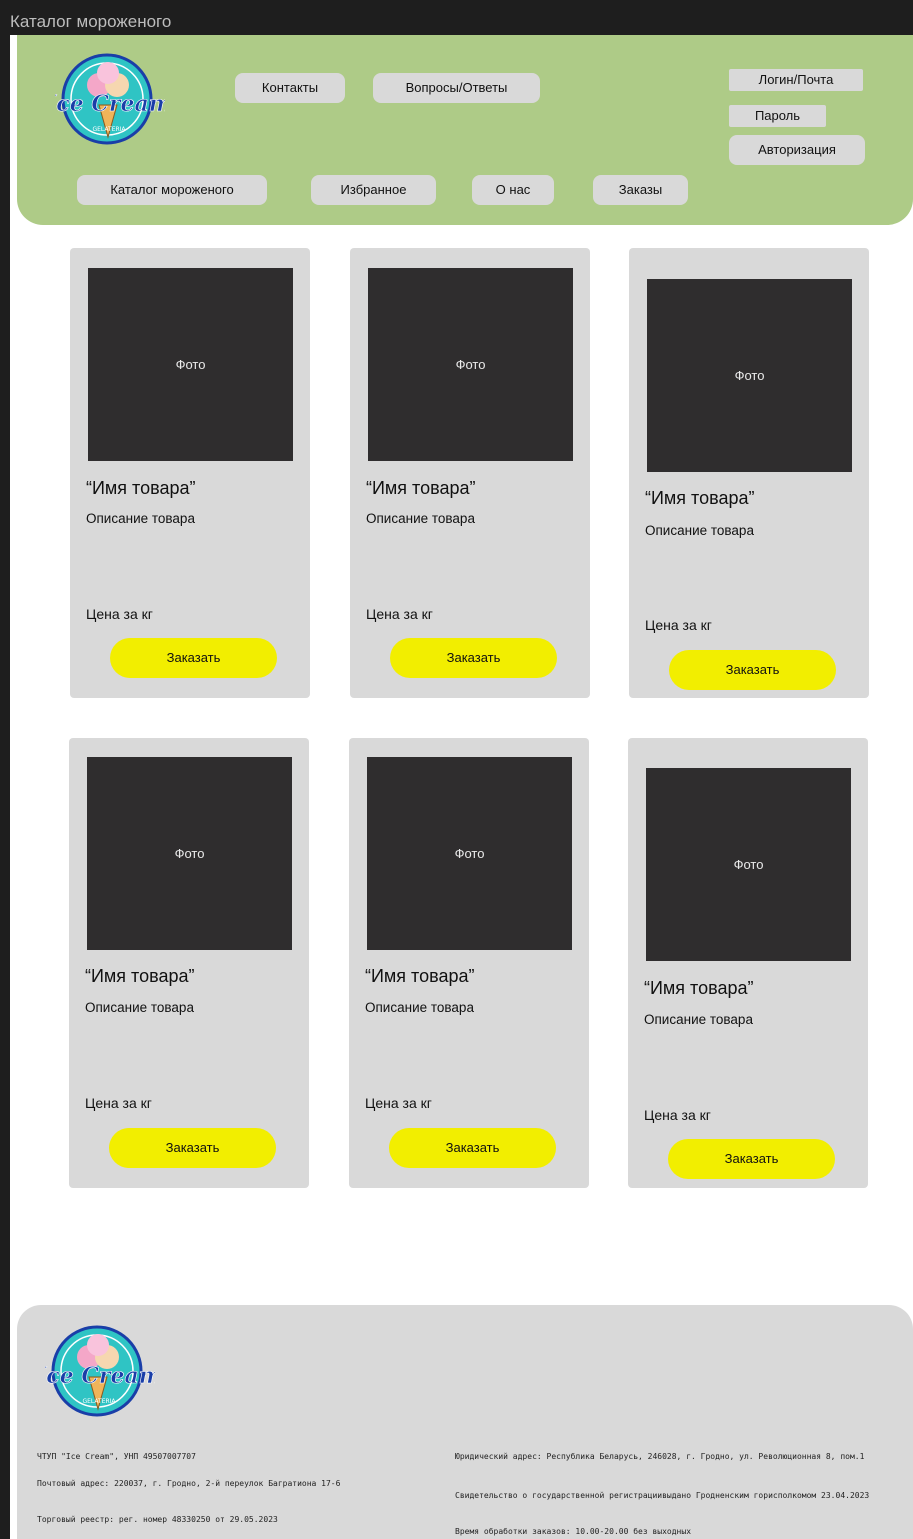 The image size is (913, 1539). Describe the element at coordinates (172, 190) in the screenshot. I see `nav-catalog: Каталог мороженого` at that location.